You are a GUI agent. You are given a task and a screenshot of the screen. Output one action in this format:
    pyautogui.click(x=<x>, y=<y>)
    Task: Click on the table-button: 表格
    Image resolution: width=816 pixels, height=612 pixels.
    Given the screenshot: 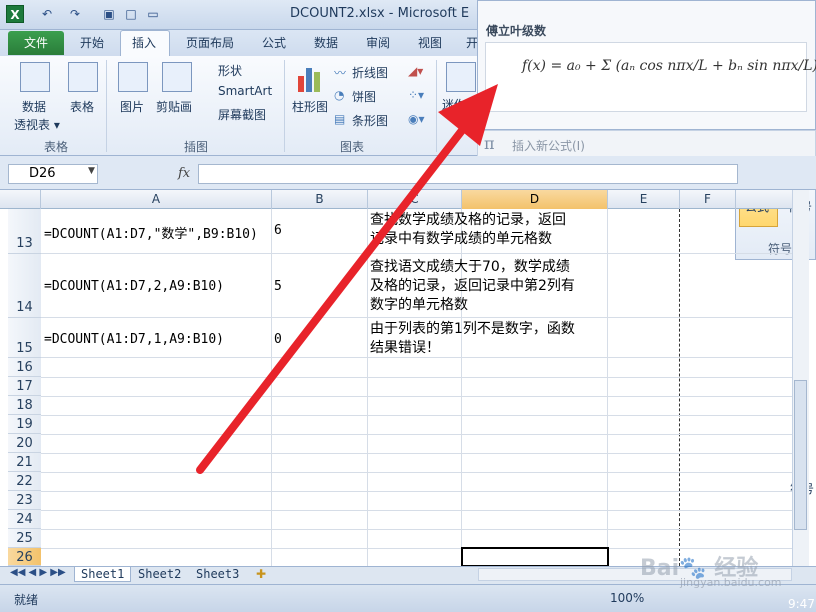 What is the action you would take?
    pyautogui.click(x=82, y=106)
    